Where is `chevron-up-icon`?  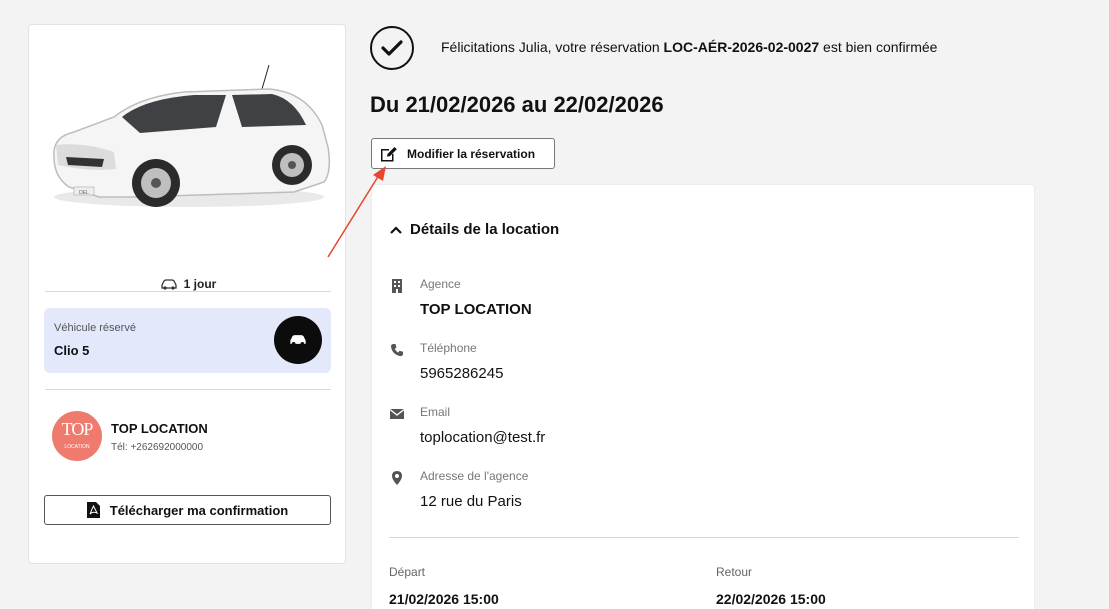 chevron-up-icon is located at coordinates (396, 229).